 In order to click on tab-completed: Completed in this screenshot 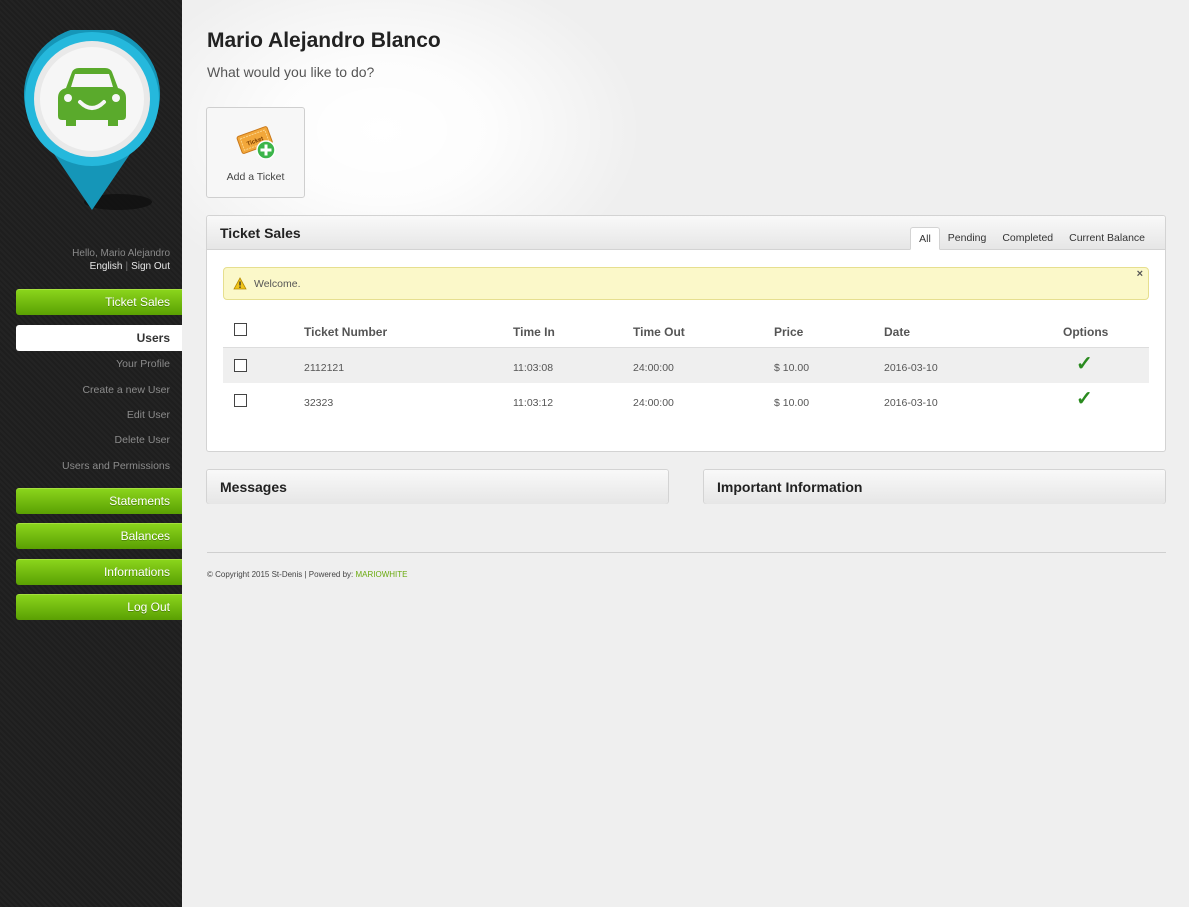, I will do `click(1027, 238)`.